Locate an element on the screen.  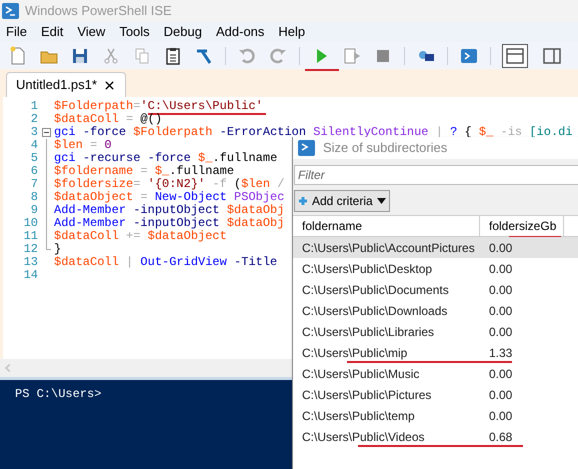
line-number: 6 is located at coordinates (34, 171).